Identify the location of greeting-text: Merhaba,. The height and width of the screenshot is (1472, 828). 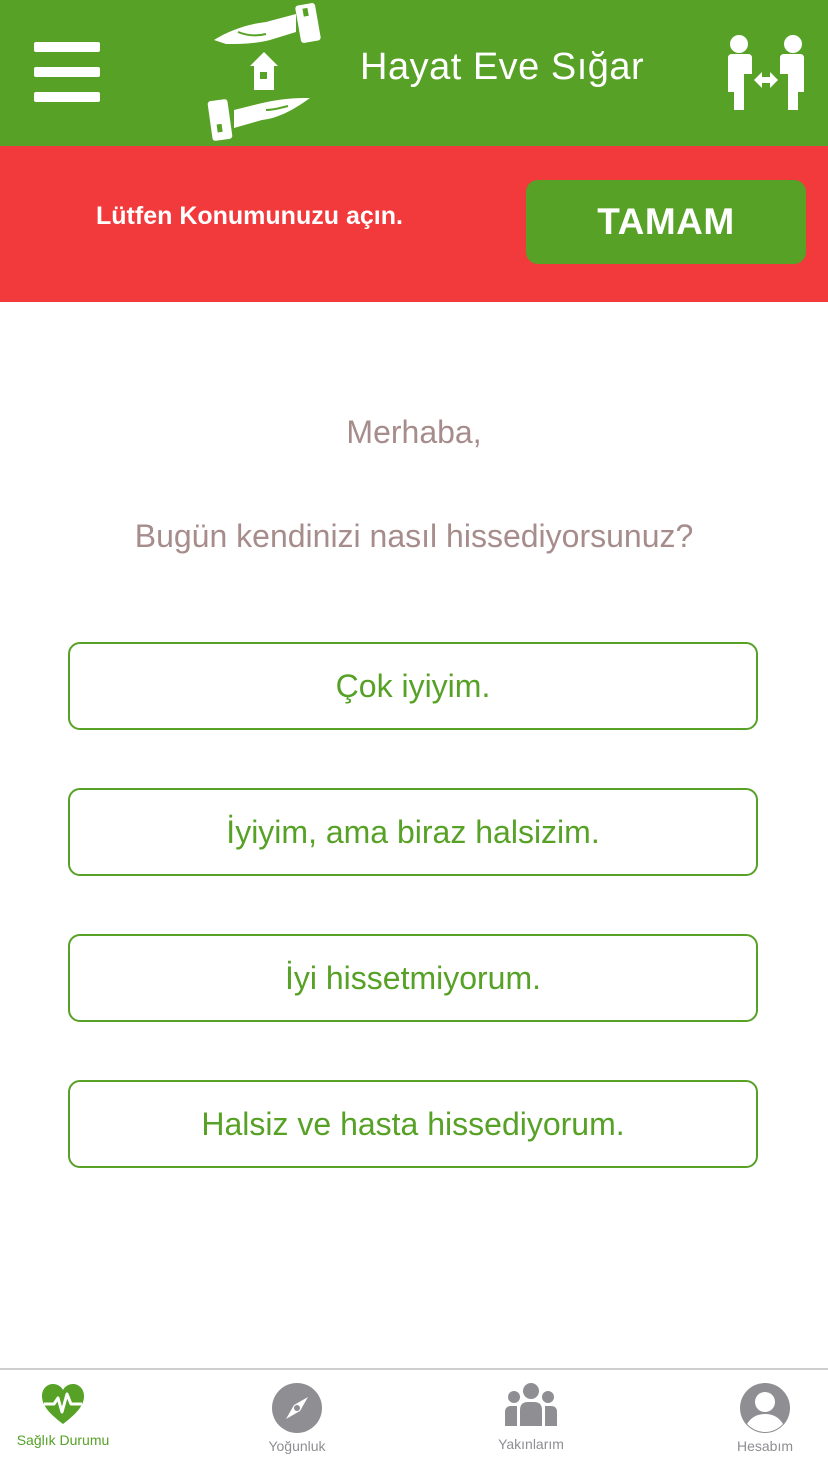
(414, 432).